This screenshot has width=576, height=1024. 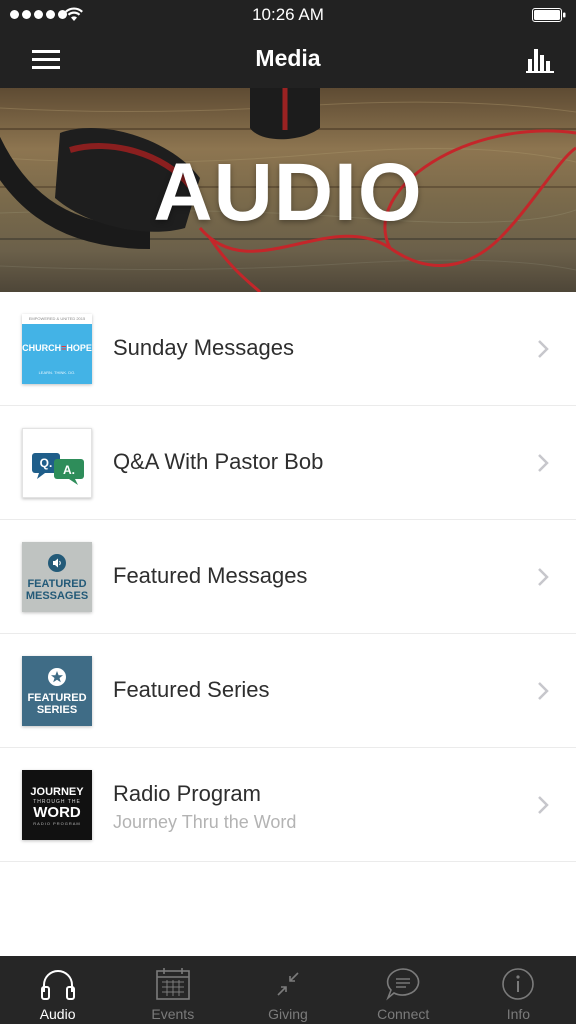 I want to click on list-item-title: Q&A With Pastor Bob, so click(x=218, y=461).